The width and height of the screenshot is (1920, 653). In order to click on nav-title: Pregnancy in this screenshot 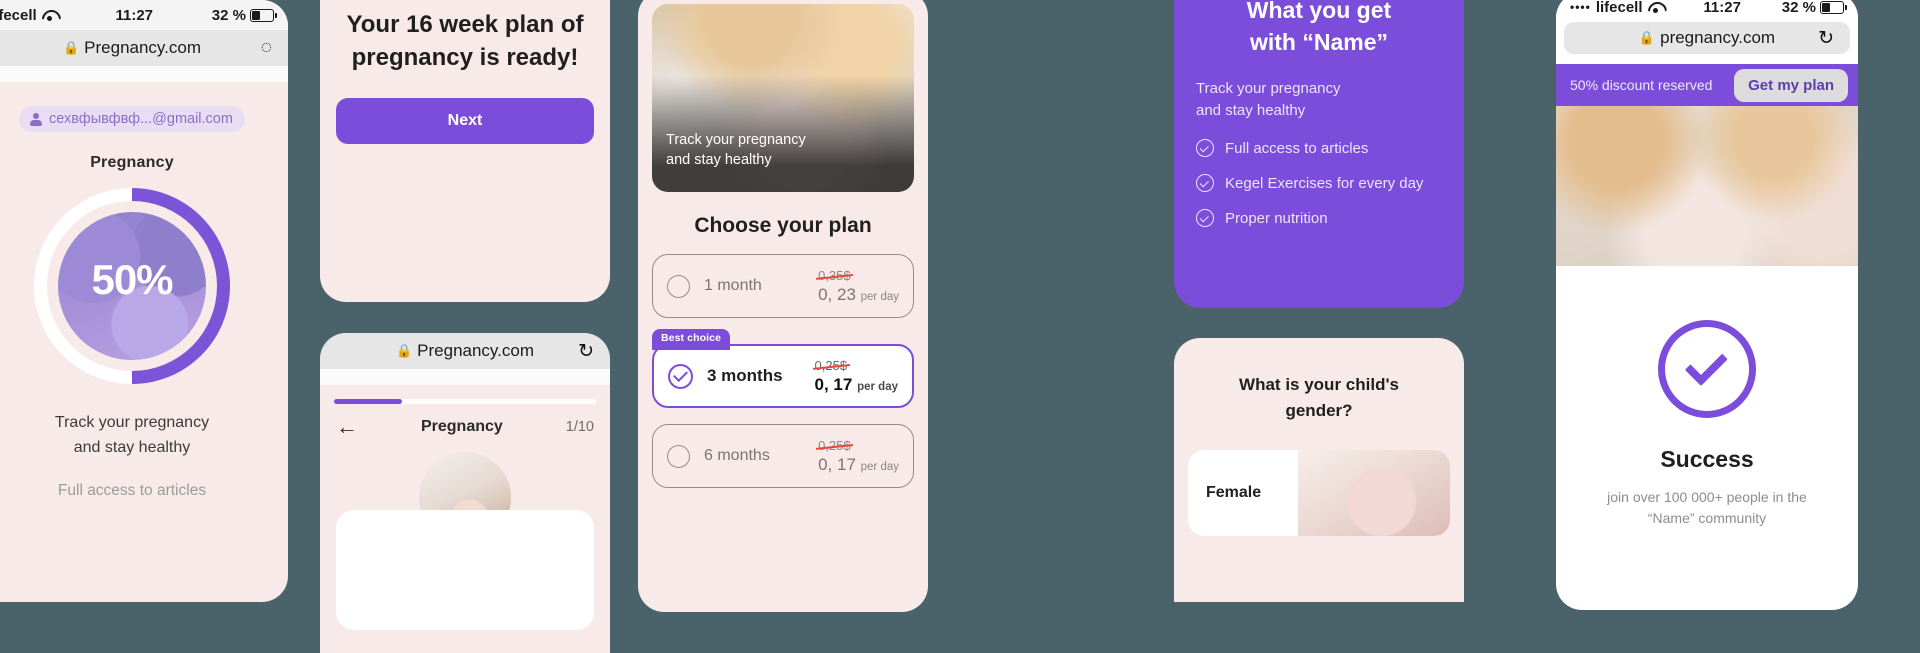, I will do `click(461, 426)`.